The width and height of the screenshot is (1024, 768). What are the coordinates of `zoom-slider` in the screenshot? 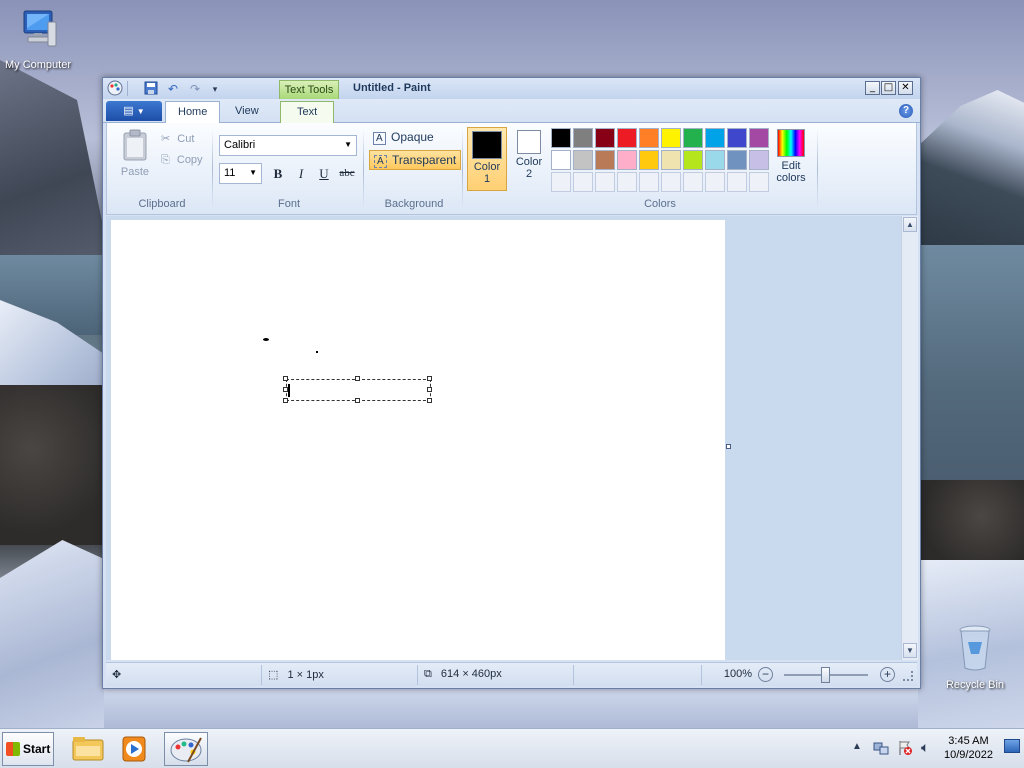 It's located at (826, 675).